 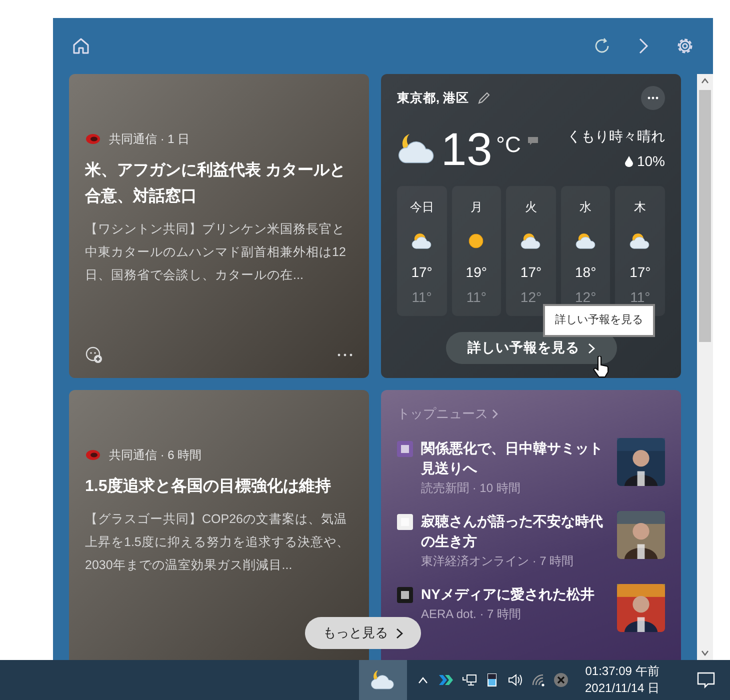 I want to click on day-label: 月, so click(x=476, y=207).